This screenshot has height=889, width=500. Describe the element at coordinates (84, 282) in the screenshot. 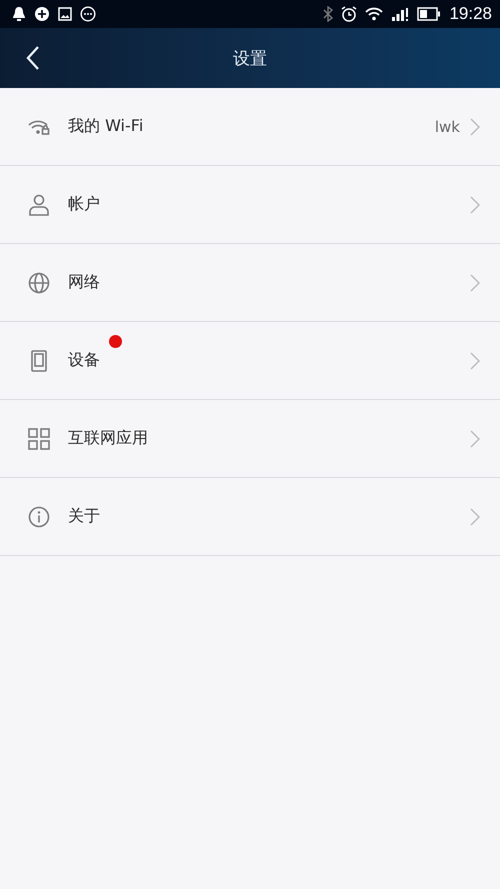

I see `row-label: 网络` at that location.